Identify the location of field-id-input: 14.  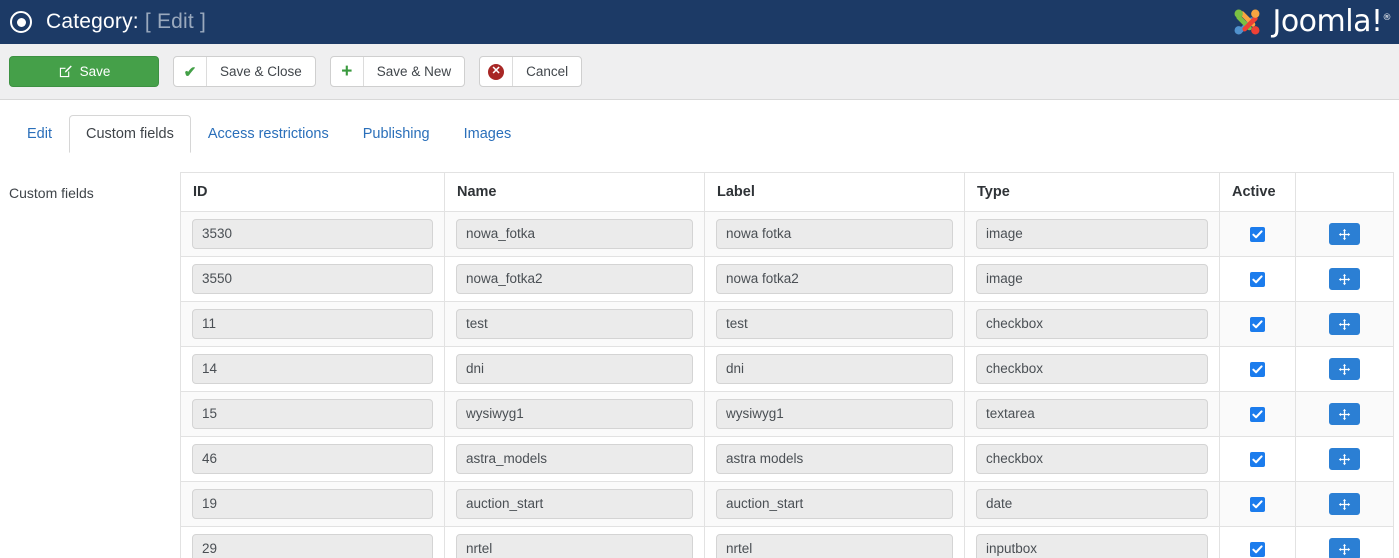
(312, 369).